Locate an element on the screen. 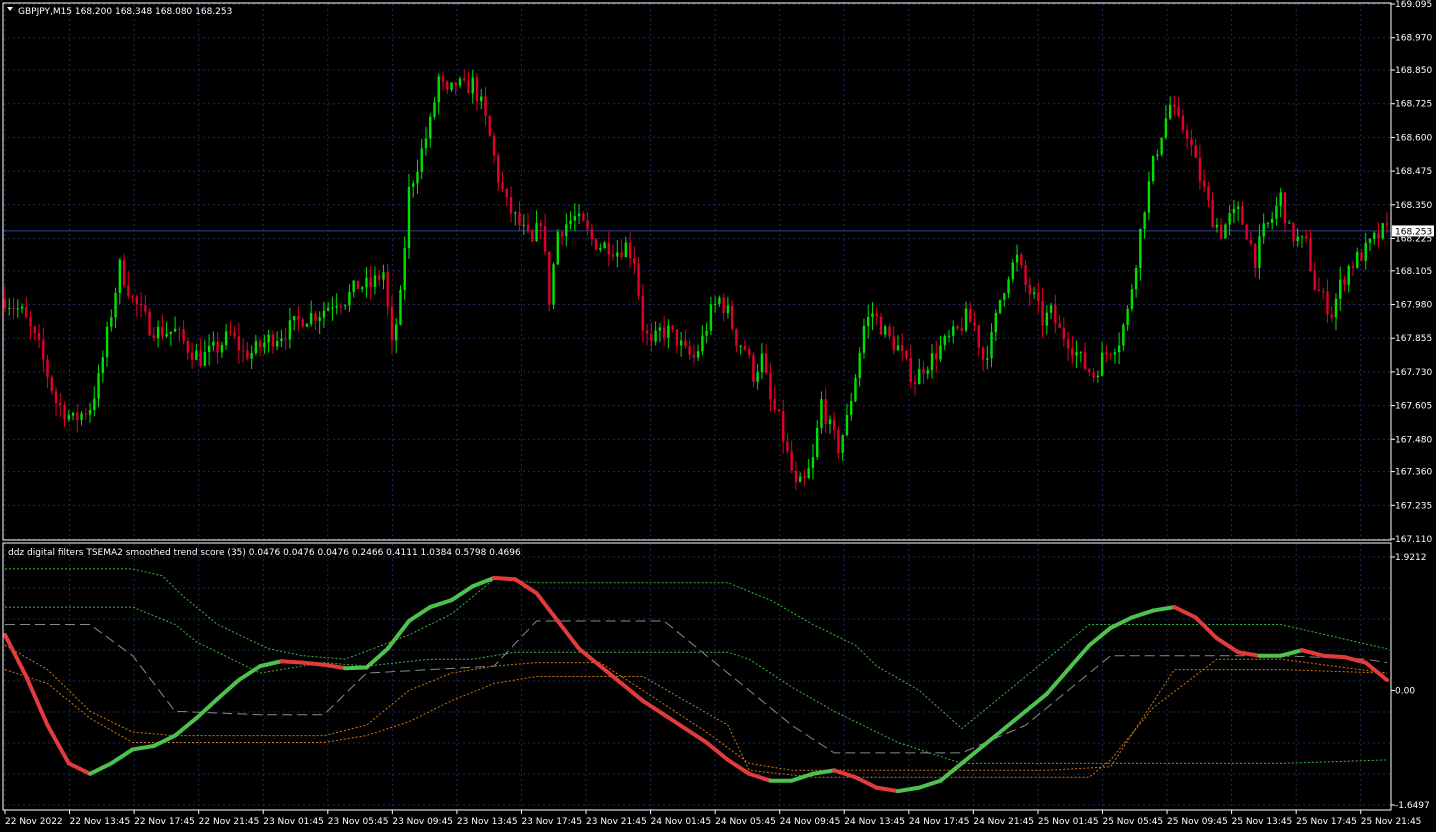  y-tick-label: 168.475 is located at coordinates (1413, 172).